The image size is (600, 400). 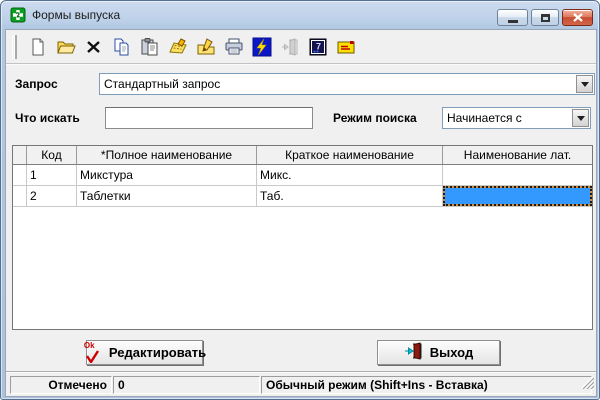 I want to click on search-mode-combobox-value: Начинается с, so click(x=484, y=118).